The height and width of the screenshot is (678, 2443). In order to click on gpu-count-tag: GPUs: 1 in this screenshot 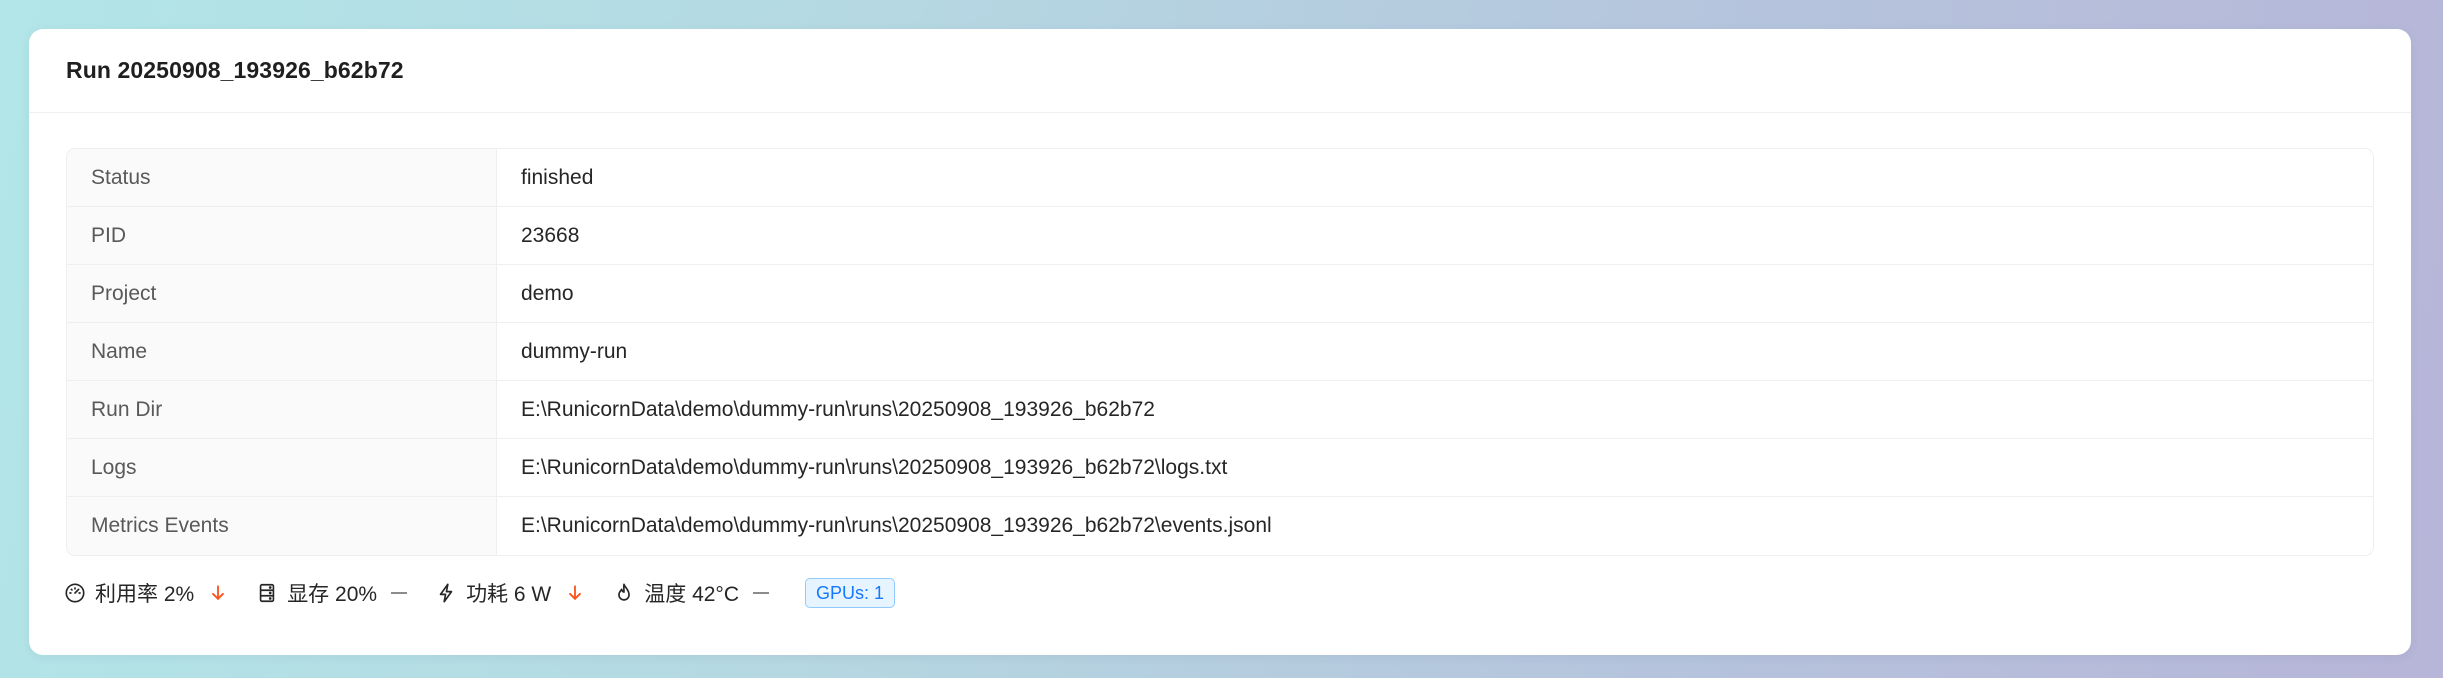, I will do `click(850, 593)`.